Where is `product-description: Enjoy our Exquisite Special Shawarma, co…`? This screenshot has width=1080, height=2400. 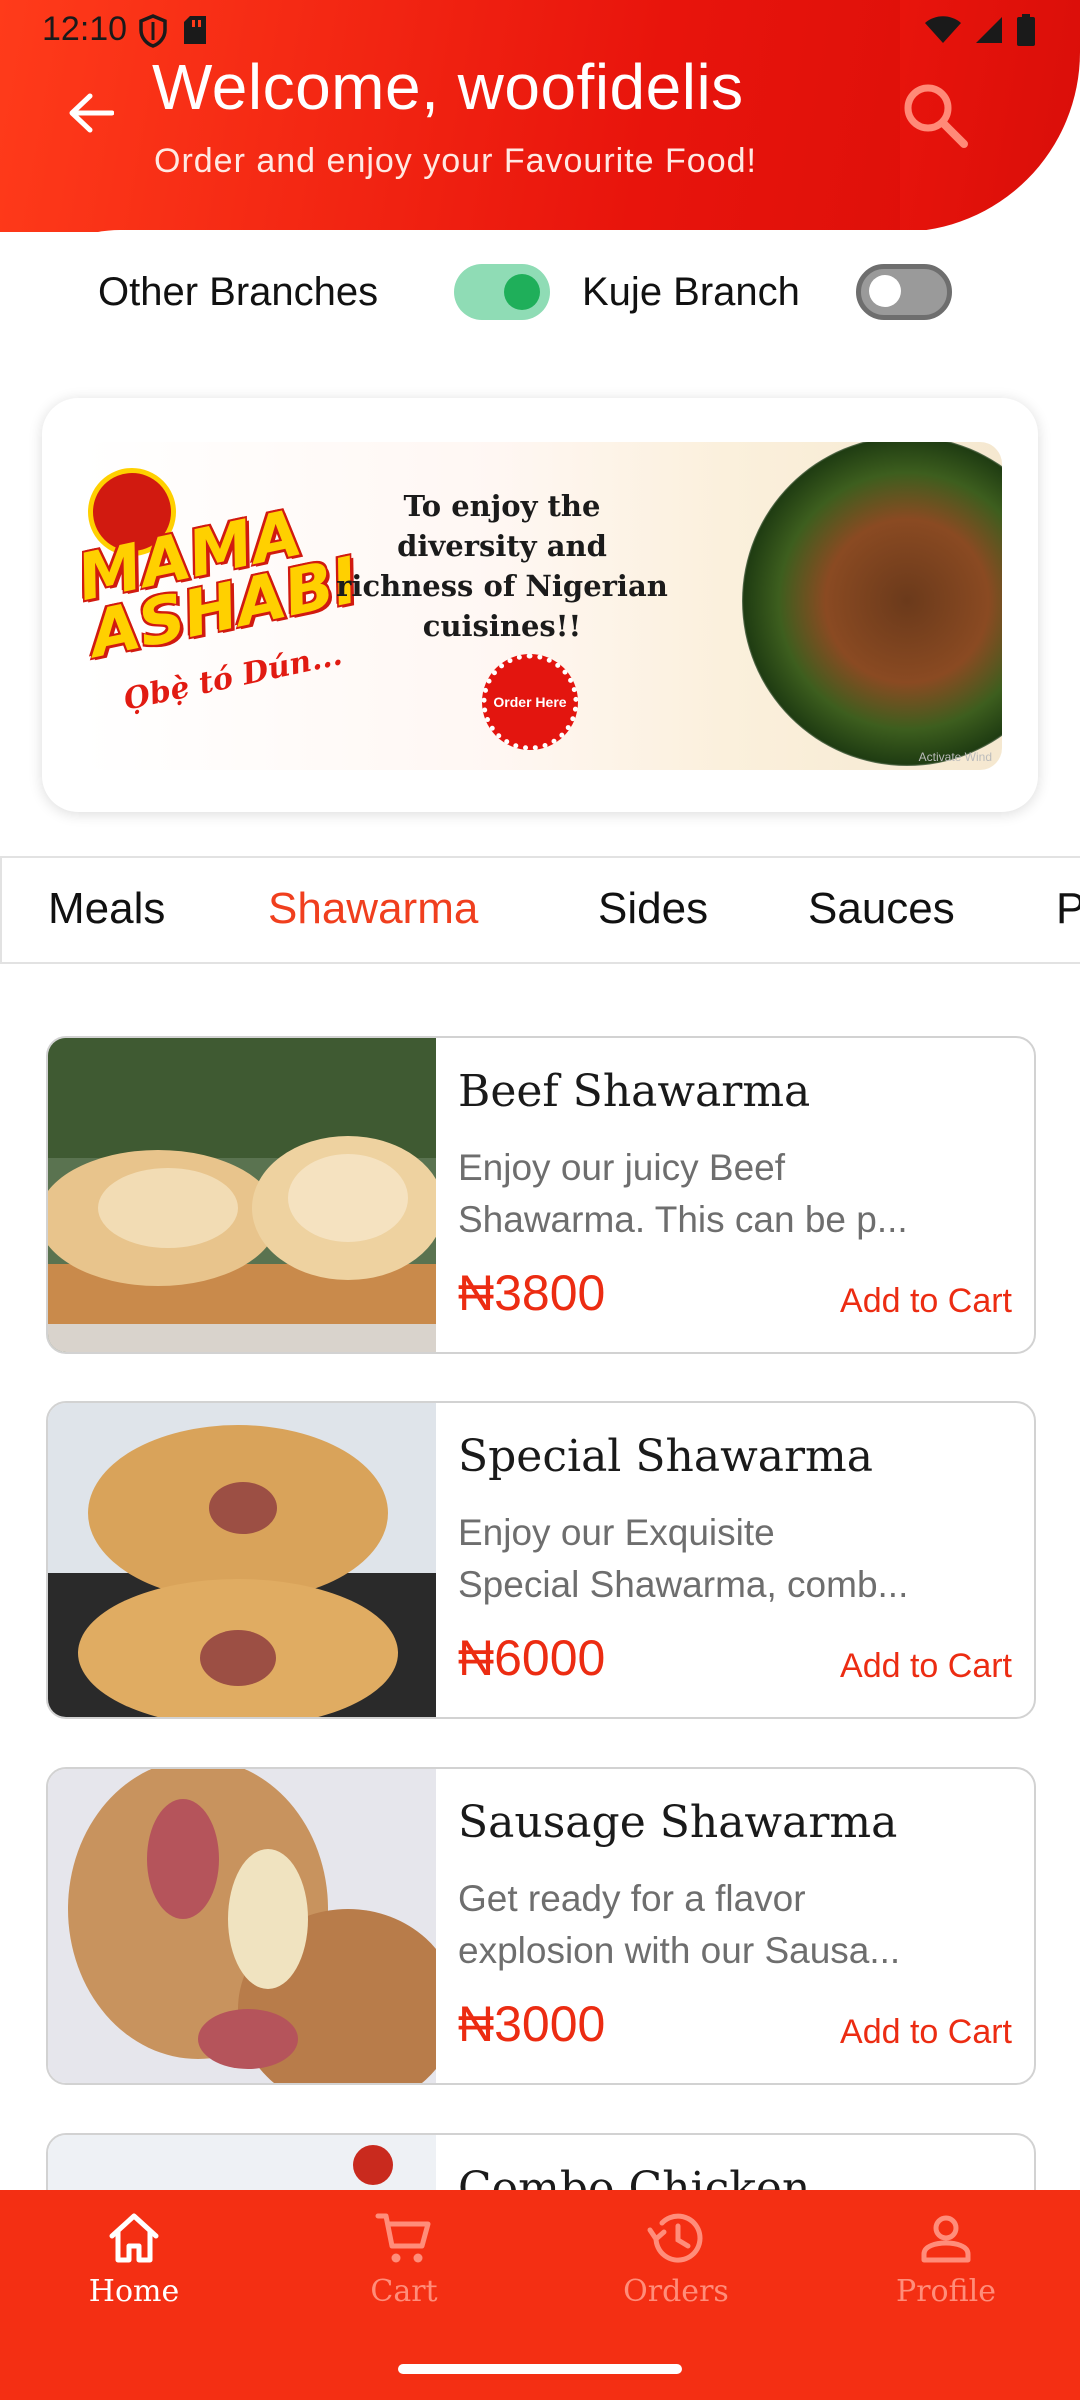 product-description: Enjoy our Exquisite Special Shawarma, co… is located at coordinates (683, 1558).